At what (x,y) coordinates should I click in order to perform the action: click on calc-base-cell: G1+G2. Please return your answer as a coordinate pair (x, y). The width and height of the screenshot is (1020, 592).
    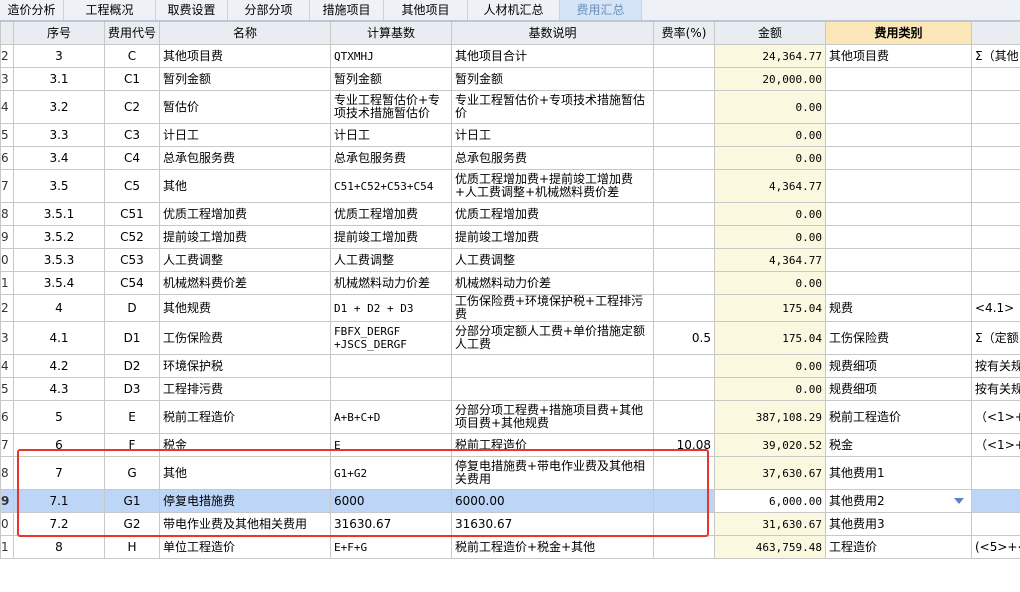
    Looking at the image, I should click on (391, 473).